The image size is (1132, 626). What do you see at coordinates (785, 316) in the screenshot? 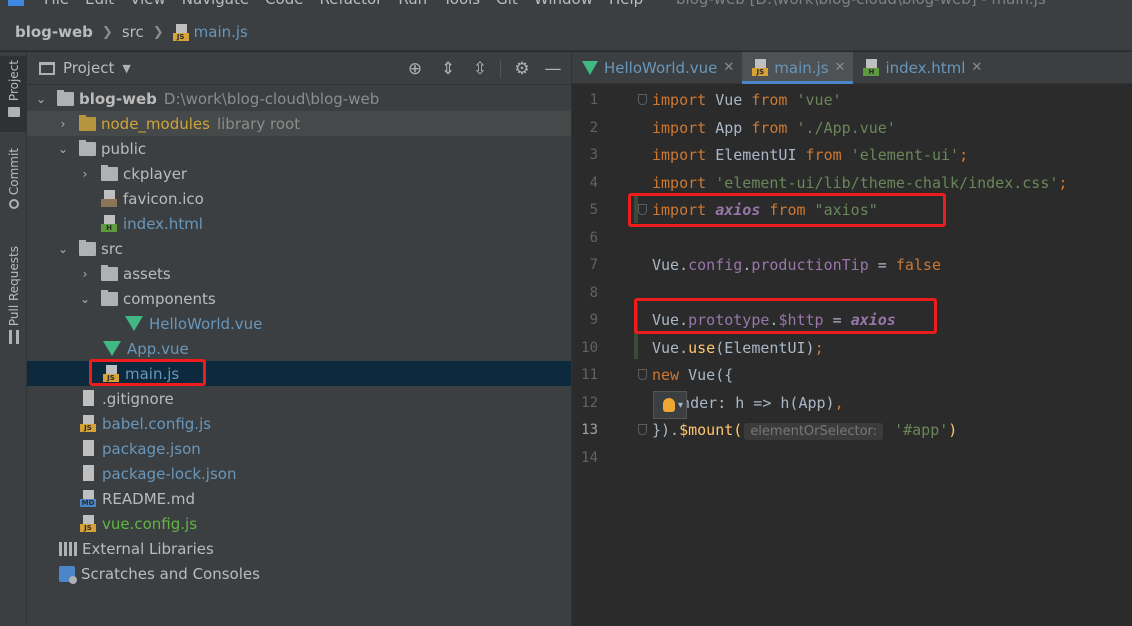
I see `annotation-box` at bounding box center [785, 316].